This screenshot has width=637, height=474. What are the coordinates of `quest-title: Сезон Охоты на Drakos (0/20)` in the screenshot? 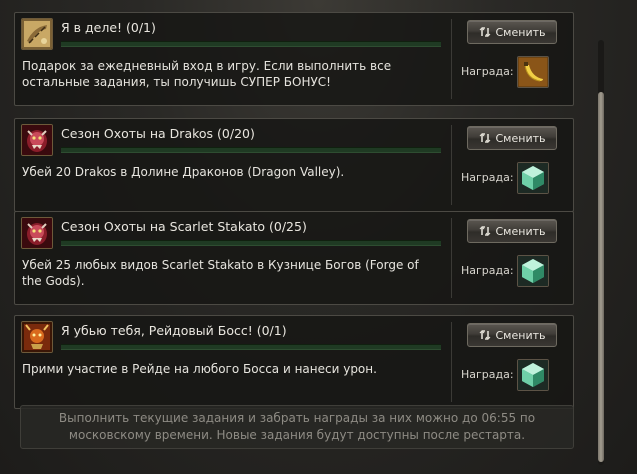 It's located at (158, 133).